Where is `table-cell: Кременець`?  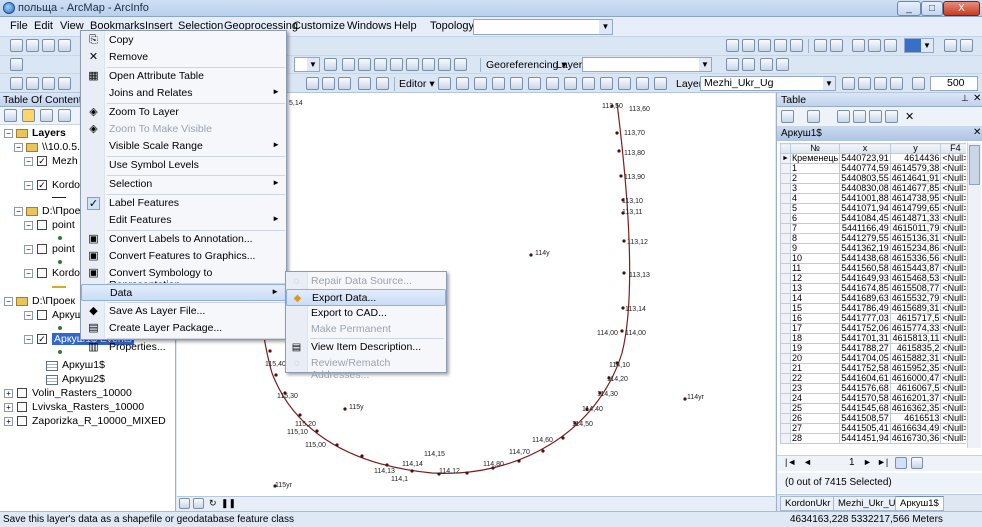
table-cell: Кременець is located at coordinates (815, 158).